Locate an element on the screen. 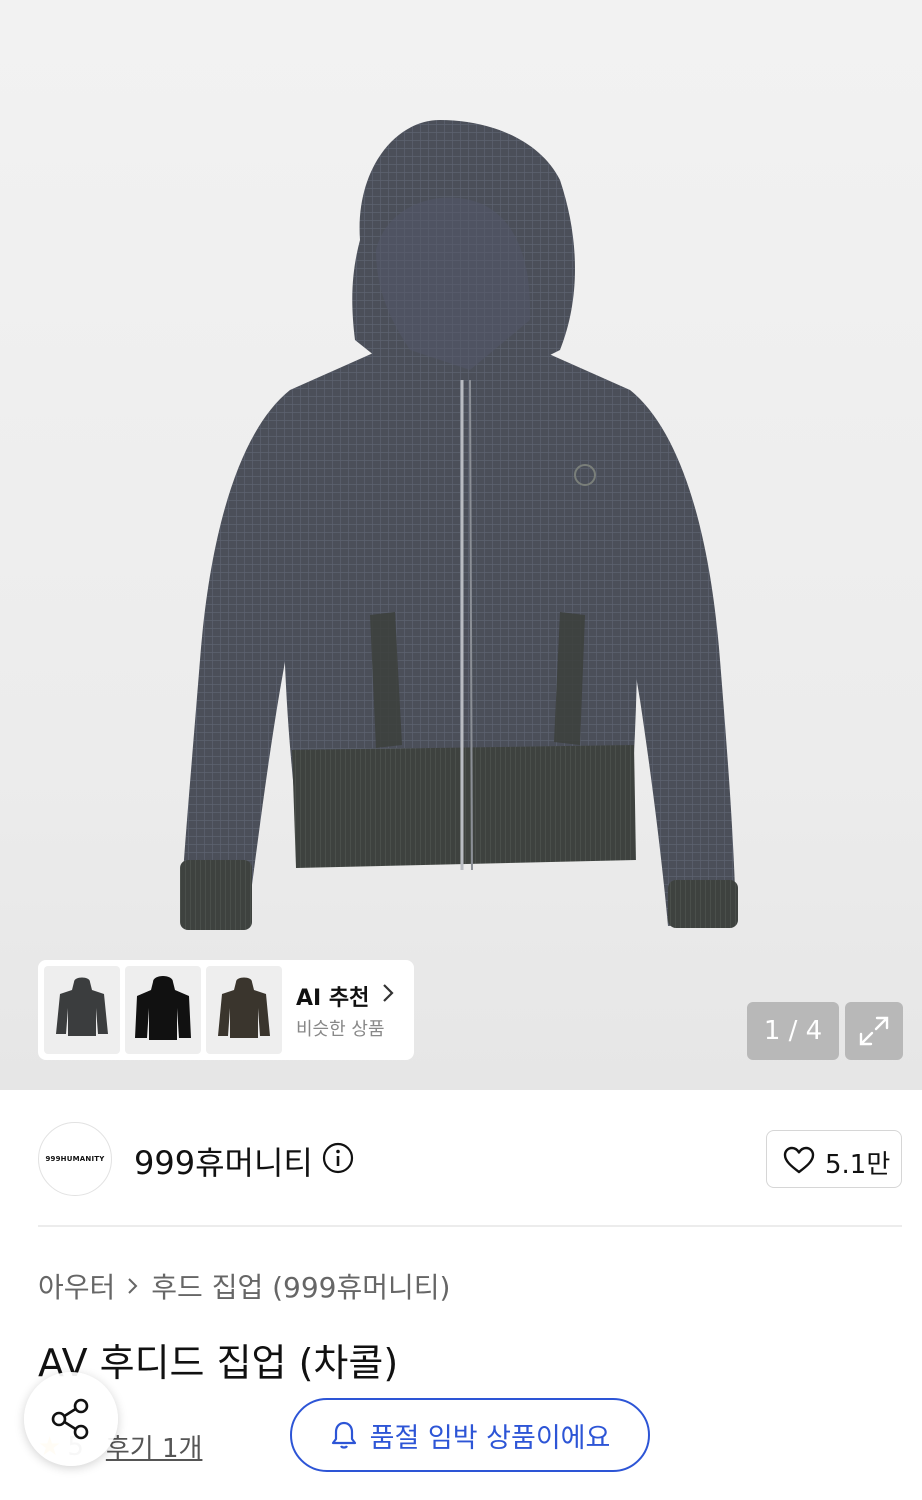 Image resolution: width=922 pixels, height=1500 pixels. image-pager: 1 / 4 is located at coordinates (793, 1031).